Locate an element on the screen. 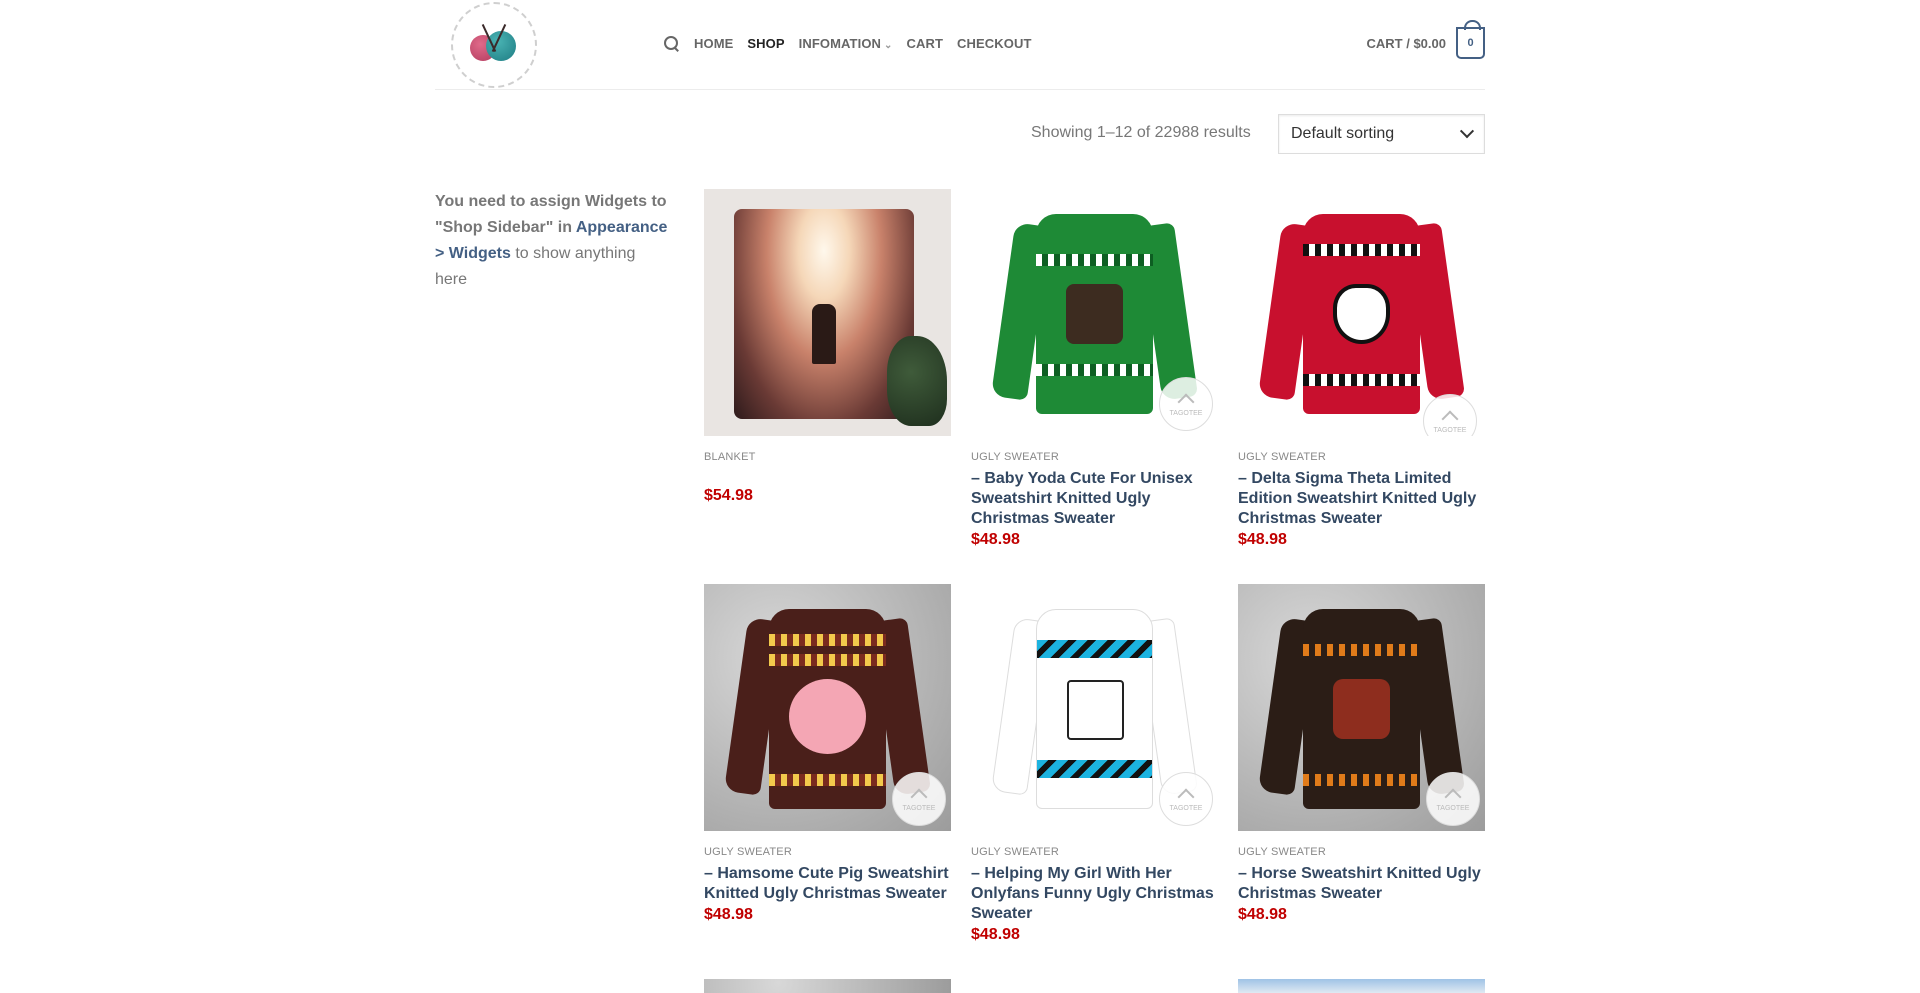  header-cart: CART / $0.00 0 is located at coordinates (1426, 39).